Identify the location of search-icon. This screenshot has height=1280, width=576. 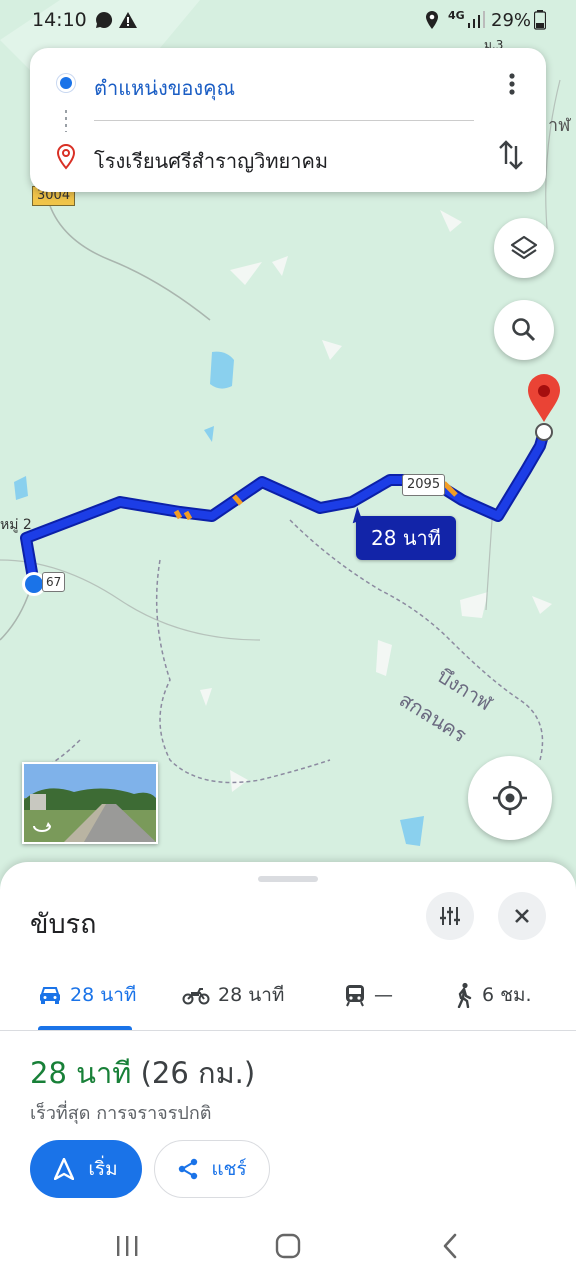
(524, 330).